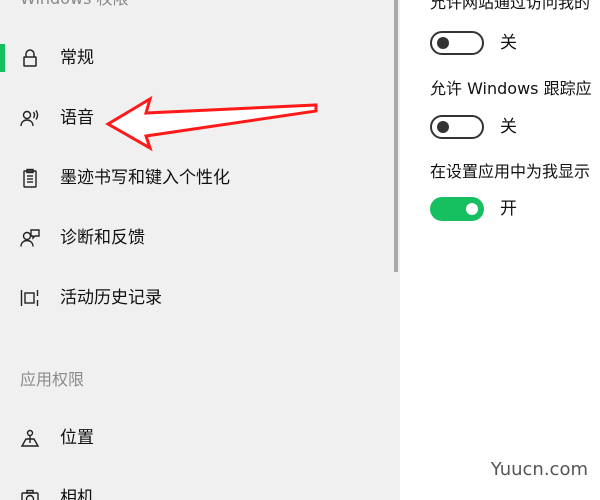  I want to click on sidebar-item-location: 位置, so click(195, 442).